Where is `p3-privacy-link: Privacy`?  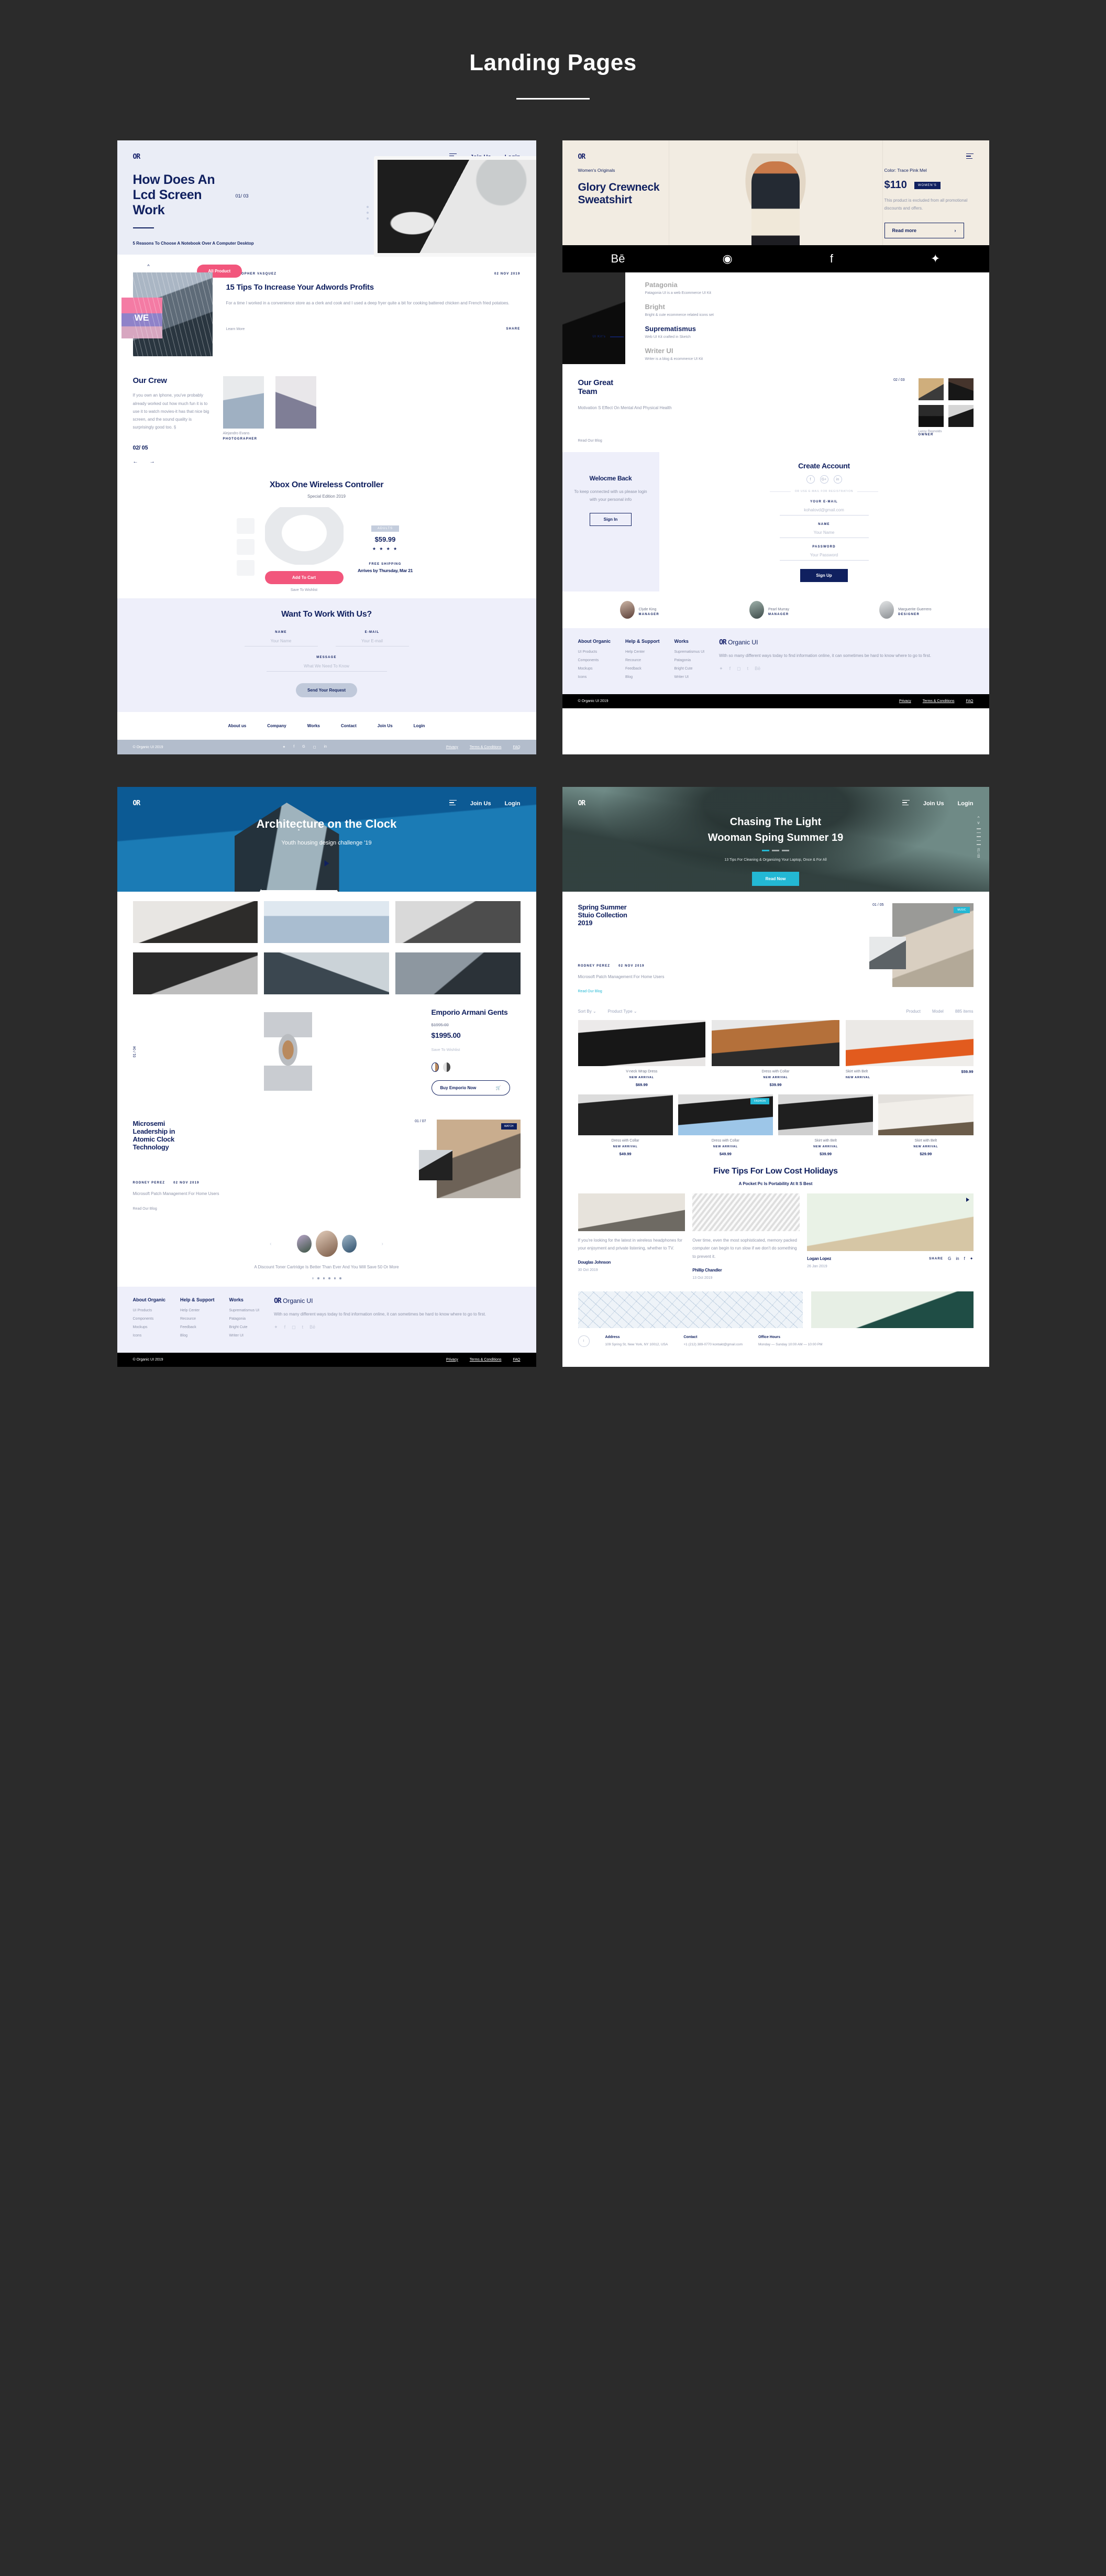 p3-privacy-link: Privacy is located at coordinates (452, 1360).